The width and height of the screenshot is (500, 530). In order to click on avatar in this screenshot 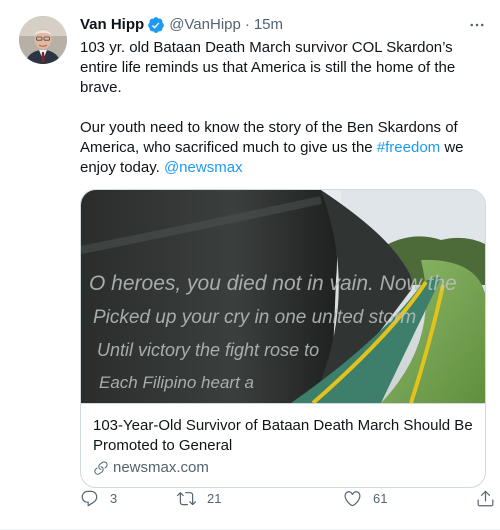, I will do `click(43, 40)`.